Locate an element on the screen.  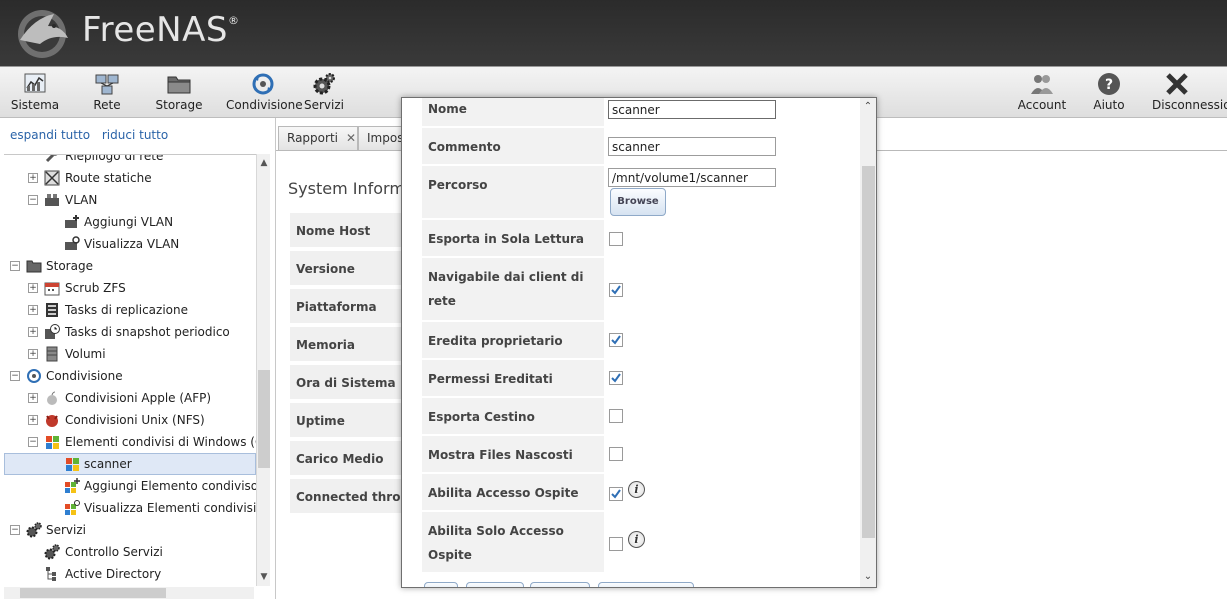
field-row-nome: Nome is located at coordinates (638, 112).